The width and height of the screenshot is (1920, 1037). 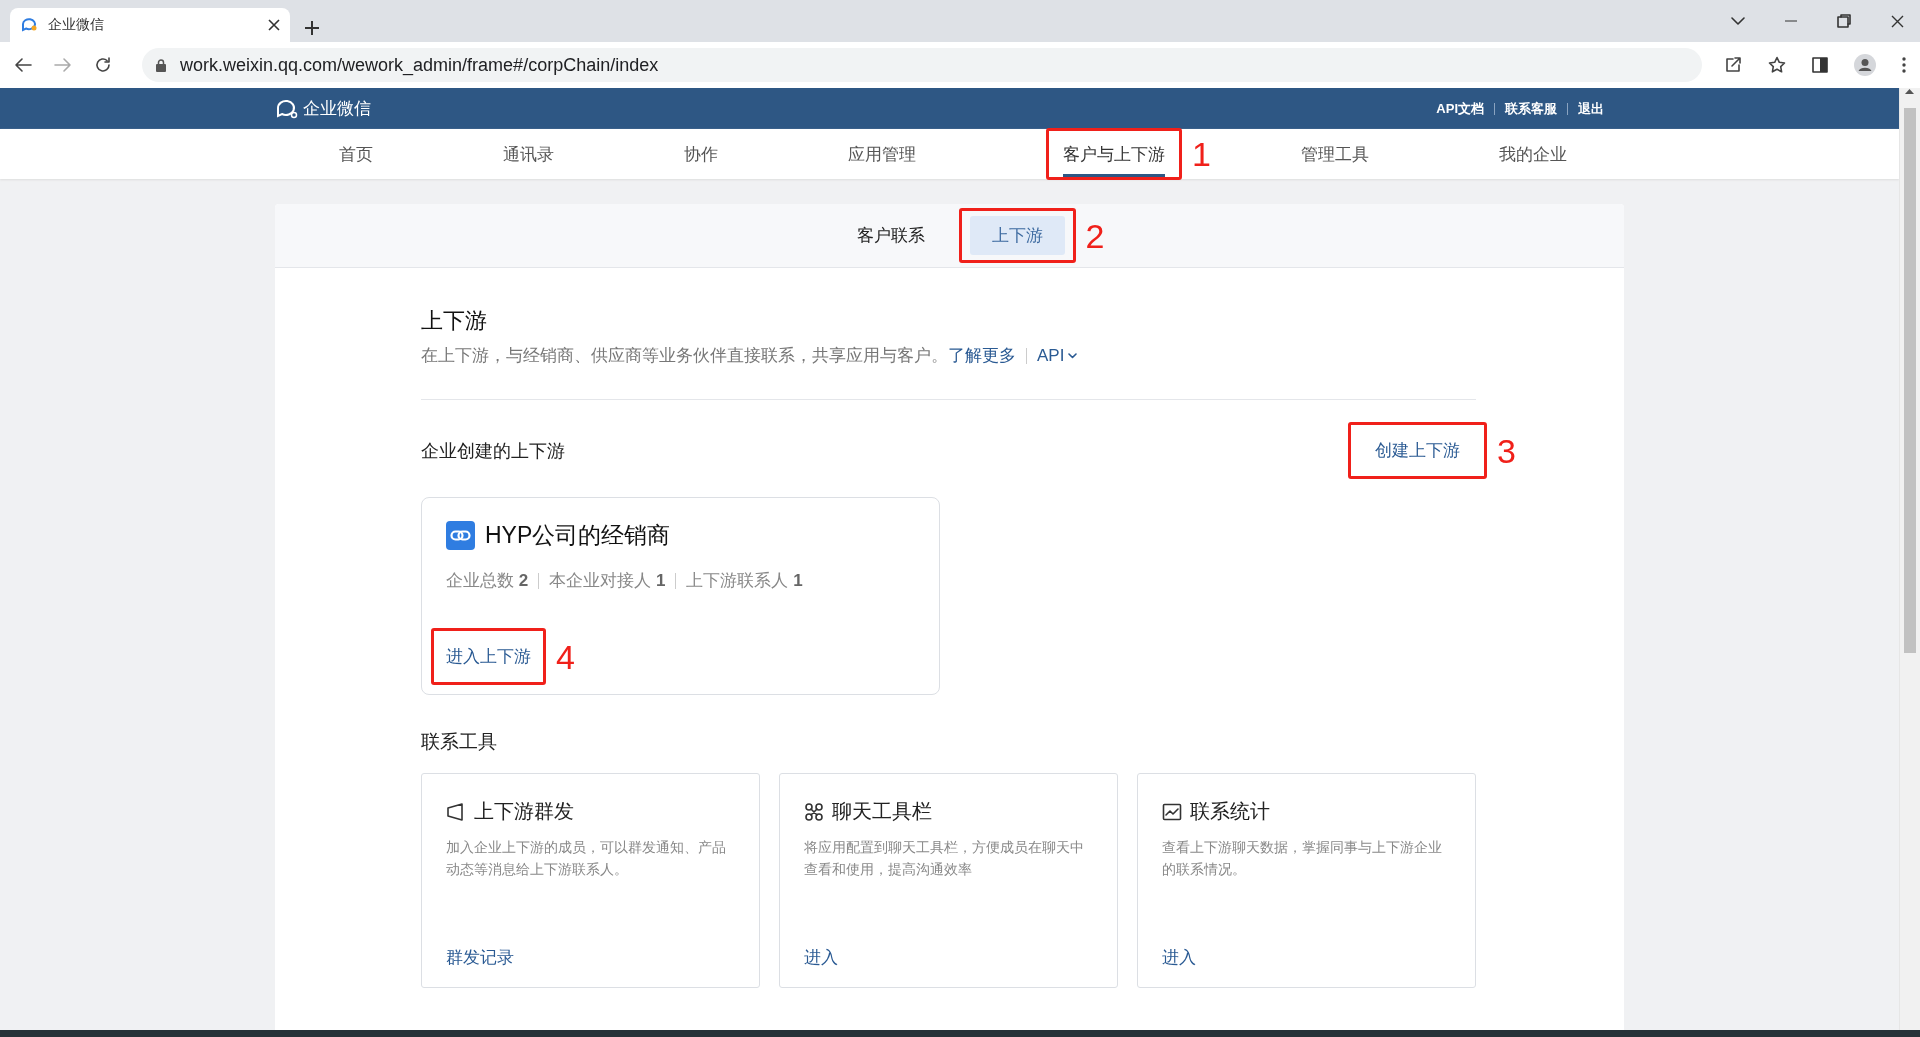 I want to click on more-icon, so click(x=1904, y=65).